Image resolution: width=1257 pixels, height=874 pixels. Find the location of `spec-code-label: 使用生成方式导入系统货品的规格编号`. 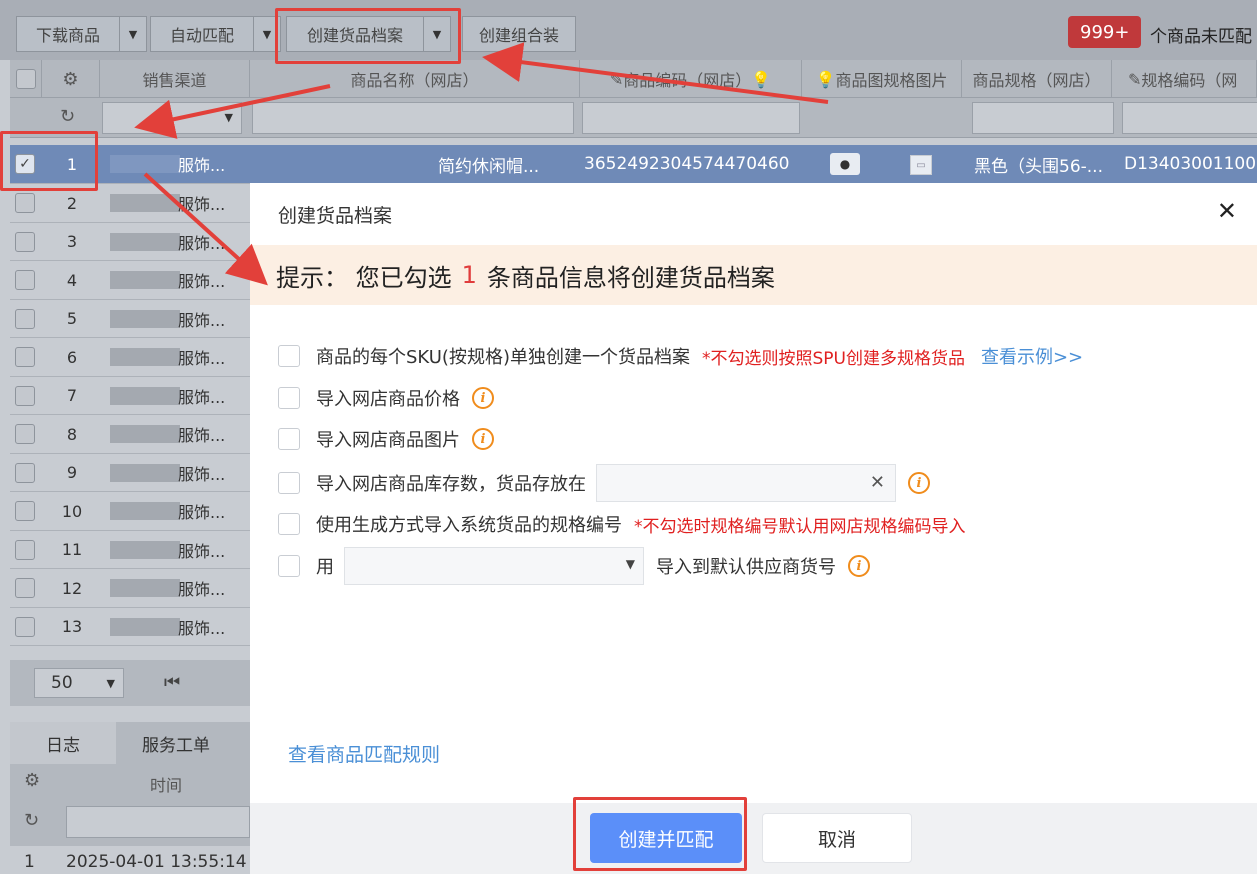

spec-code-label: 使用生成方式导入系统货品的规格编号 is located at coordinates (469, 525).